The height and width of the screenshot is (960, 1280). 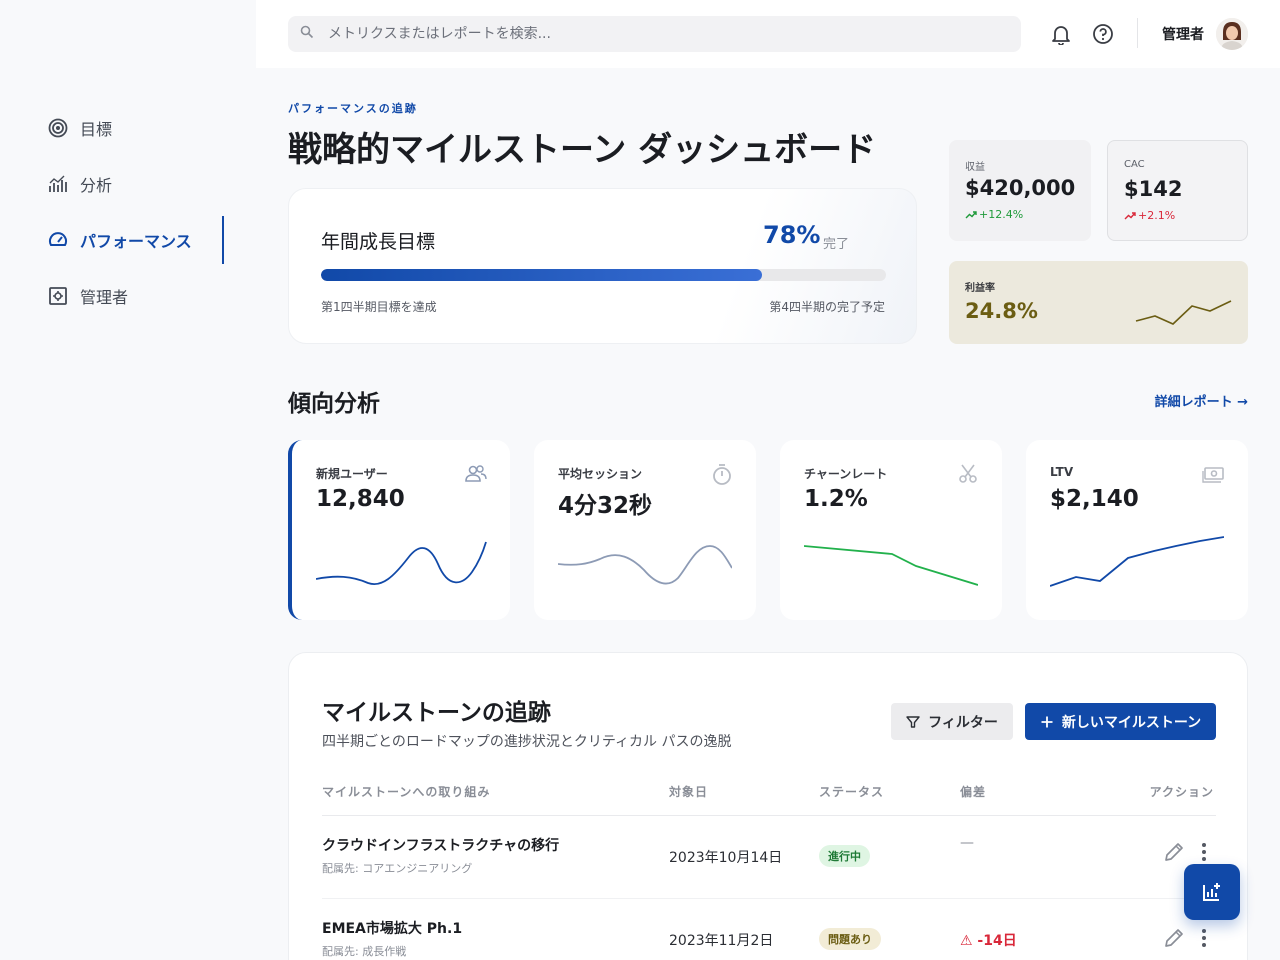 I want to click on scissors-icon, so click(x=968, y=474).